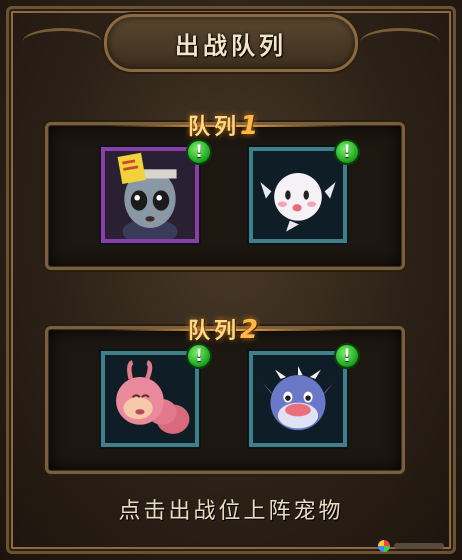 This screenshot has height=560, width=462. Describe the element at coordinates (400, 42) in the screenshot. I see `ornament-right` at that location.